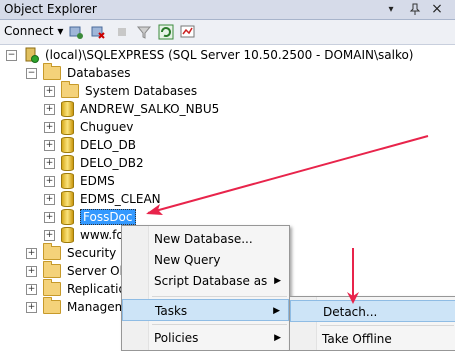 The image size is (455, 351). I want to click on arrow-to-detach, so click(353, 276).